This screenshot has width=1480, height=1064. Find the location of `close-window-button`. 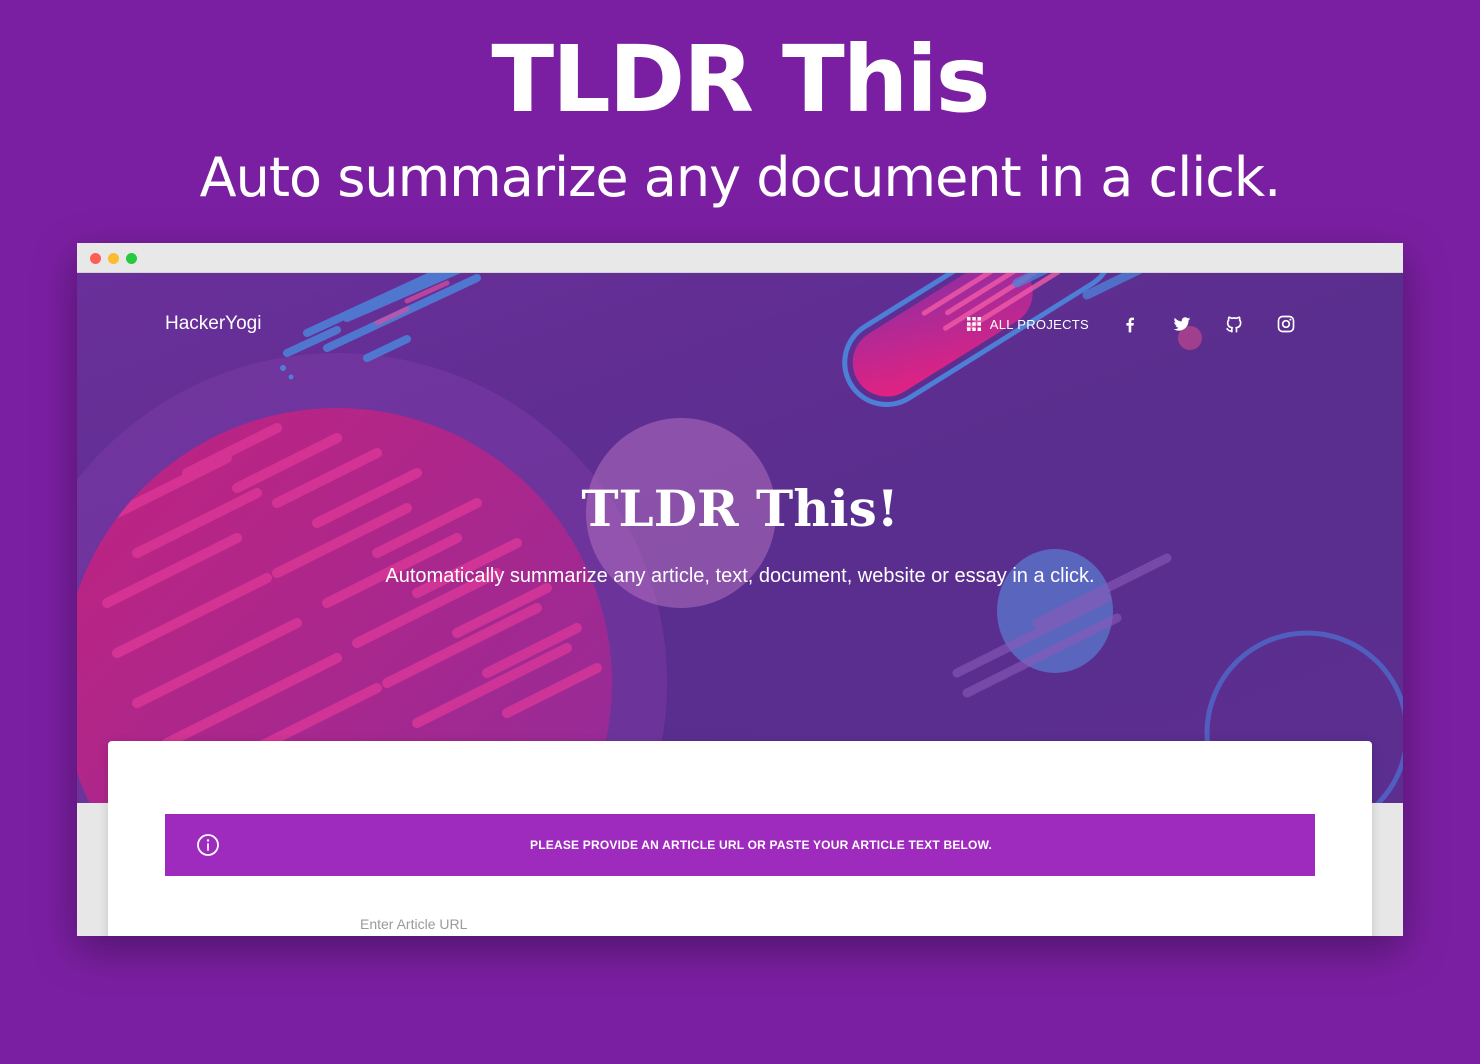

close-window-button is located at coordinates (95, 258).